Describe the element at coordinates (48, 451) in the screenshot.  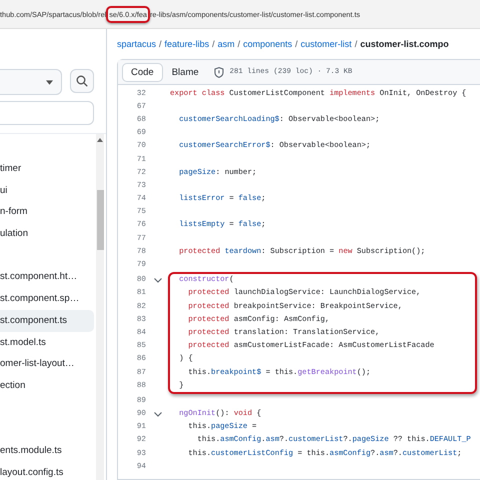
I see `file-tree-item: ents.module.ts` at that location.